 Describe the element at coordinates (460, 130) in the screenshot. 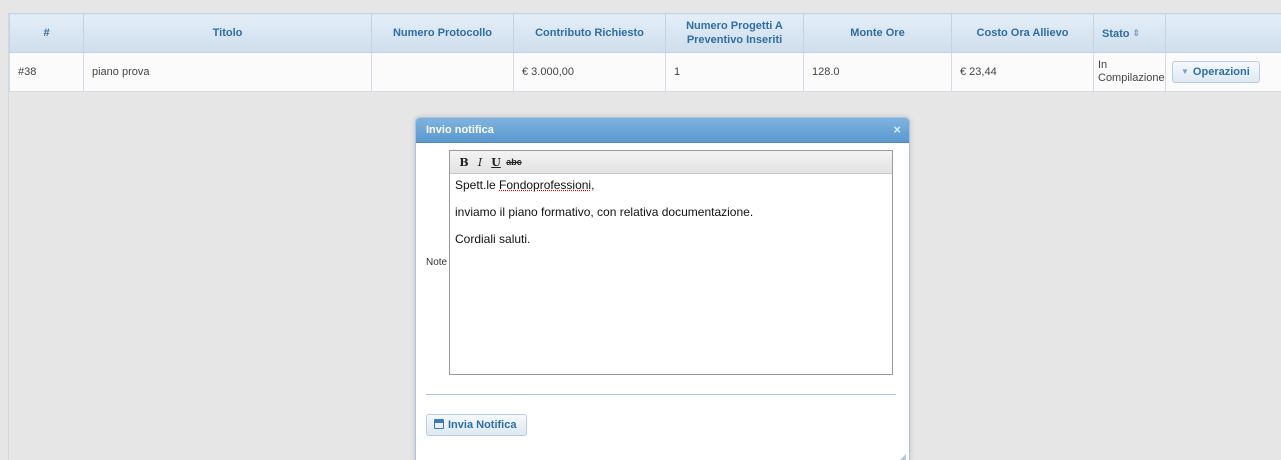

I see `dialog-title: Invio notifica` at that location.